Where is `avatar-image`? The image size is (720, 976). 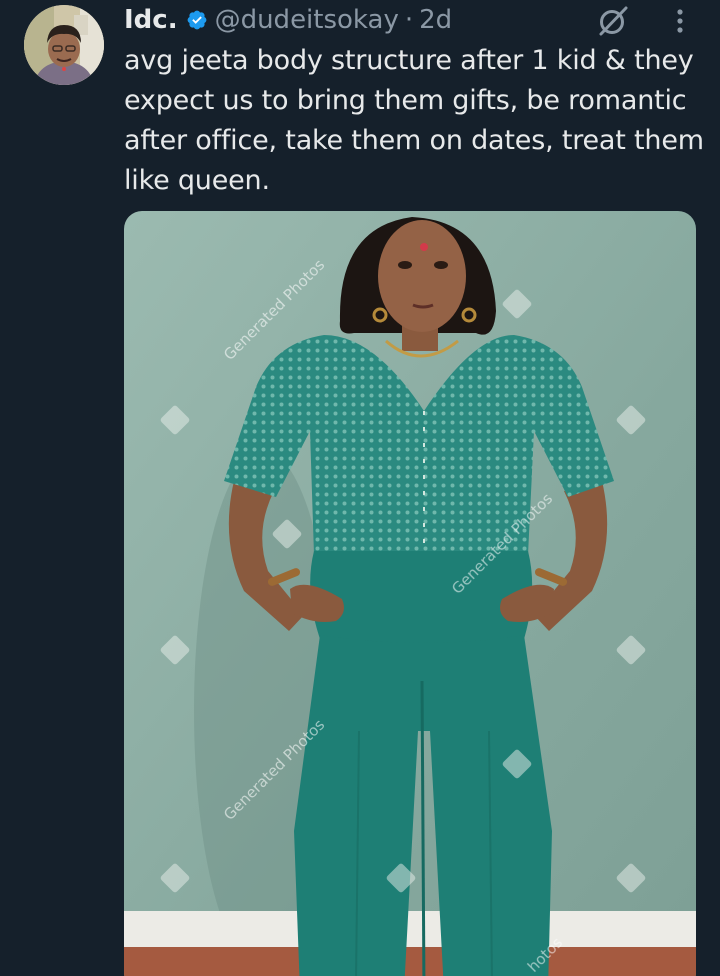 avatar-image is located at coordinates (64, 45).